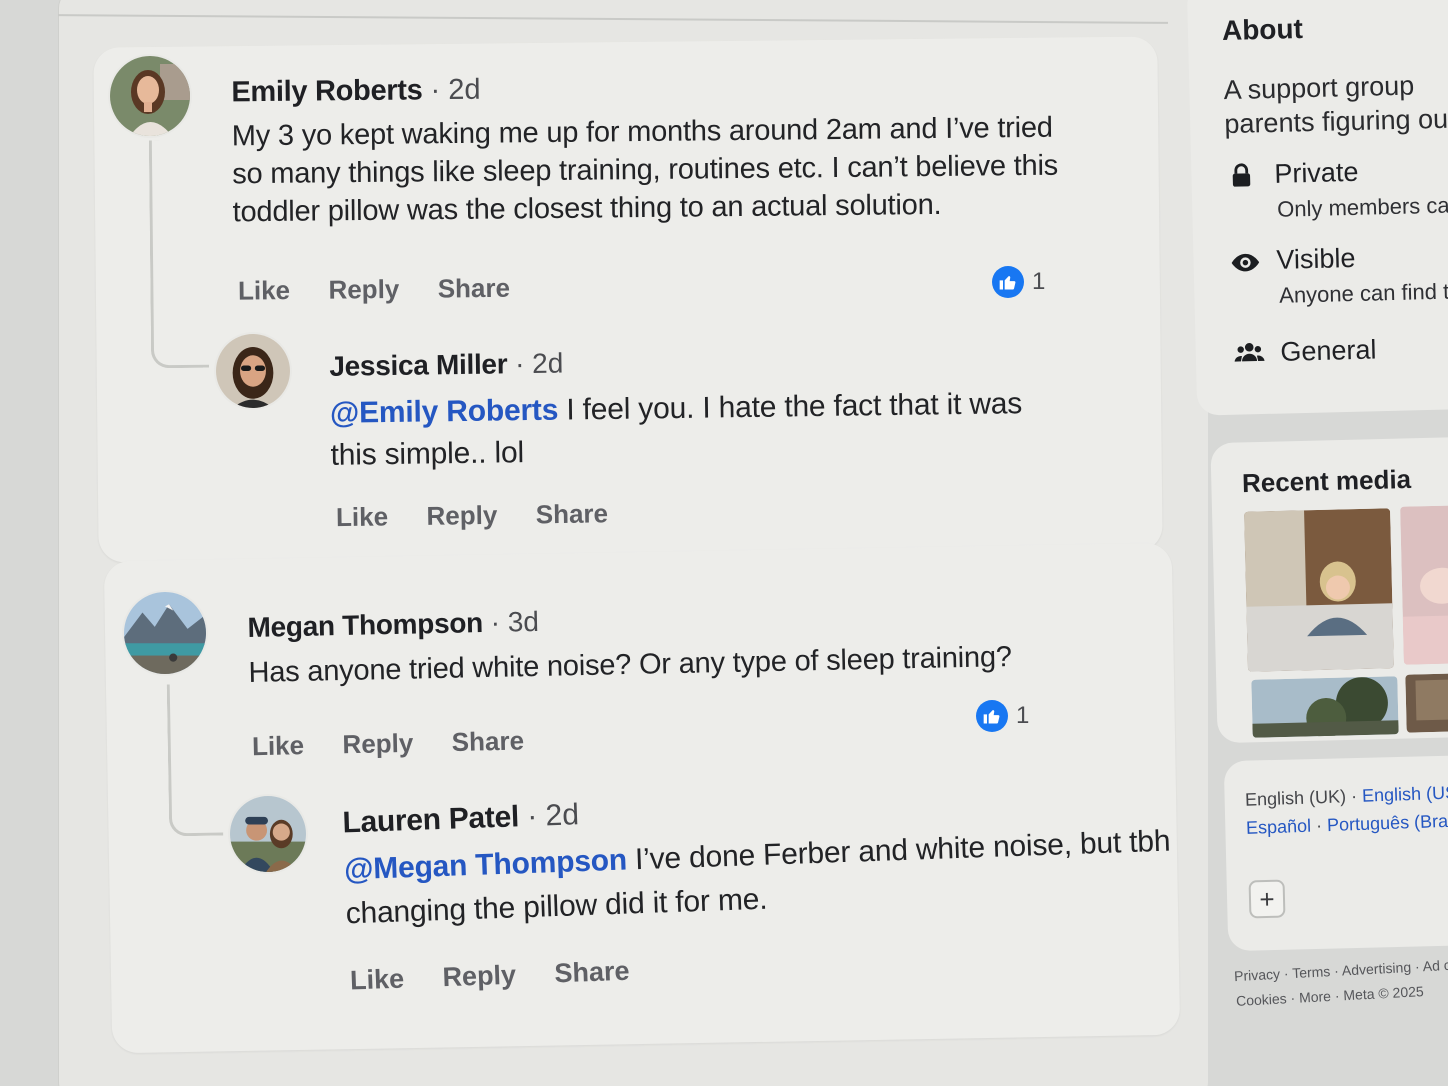 Image resolution: width=1448 pixels, height=1086 pixels. I want to click on about-item-label: General, so click(1328, 350).